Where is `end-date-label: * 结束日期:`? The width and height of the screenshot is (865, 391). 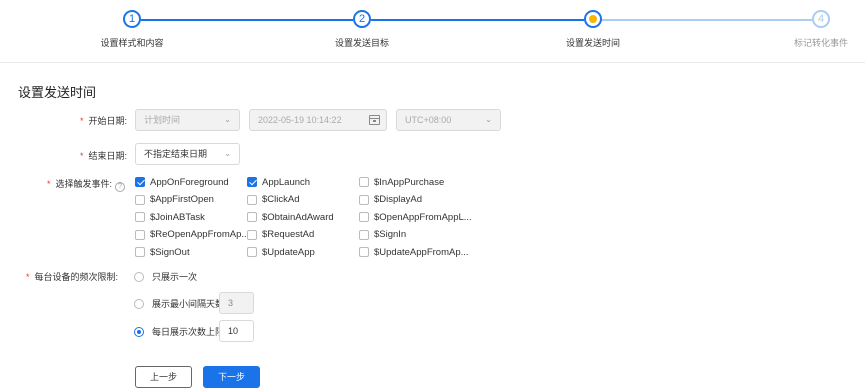
end-date-label: * 结束日期: is located at coordinates (103, 155).